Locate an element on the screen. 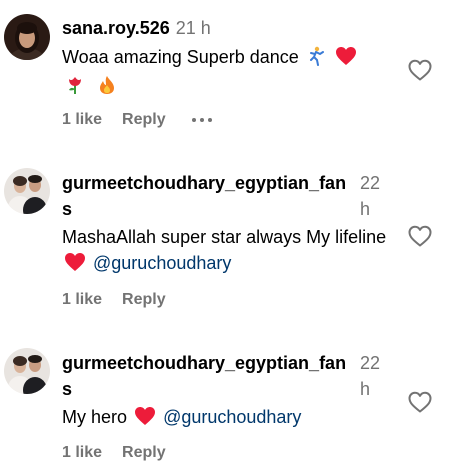  comment-text: Woaa amazing Superb dance is located at coordinates (231, 73).